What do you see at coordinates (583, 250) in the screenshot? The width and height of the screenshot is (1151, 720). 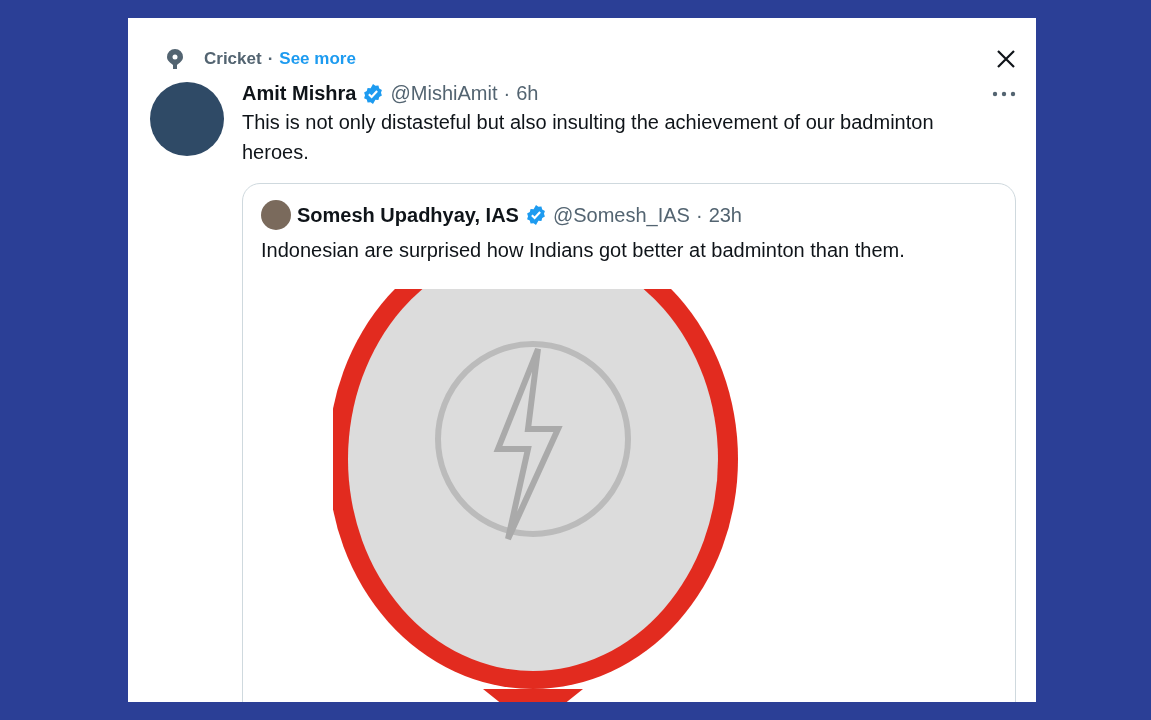 I see `quoted-text: Indonesian are surprised how Indians got better at badminton than them.` at bounding box center [583, 250].